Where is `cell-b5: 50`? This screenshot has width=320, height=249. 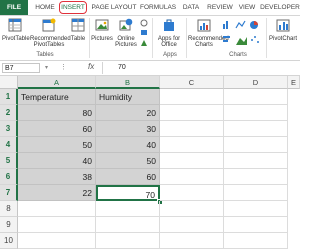
cell-b5: 50 is located at coordinates (128, 161).